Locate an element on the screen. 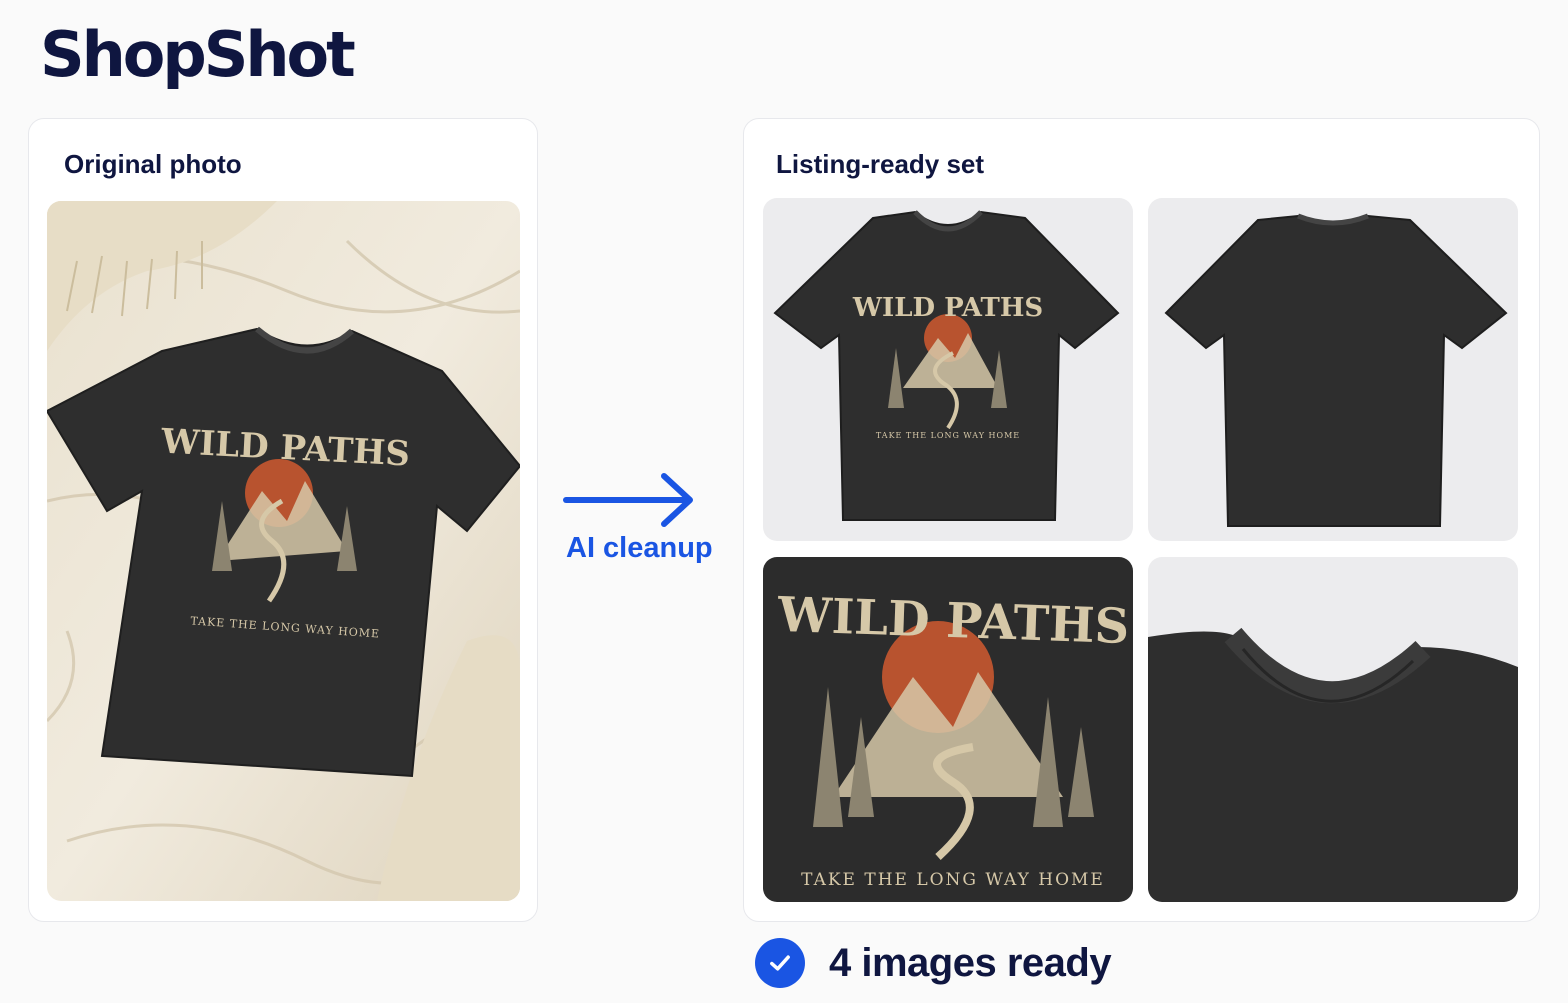 The image size is (1568, 1003). original-photo-title: Original photo is located at coordinates (153, 164).